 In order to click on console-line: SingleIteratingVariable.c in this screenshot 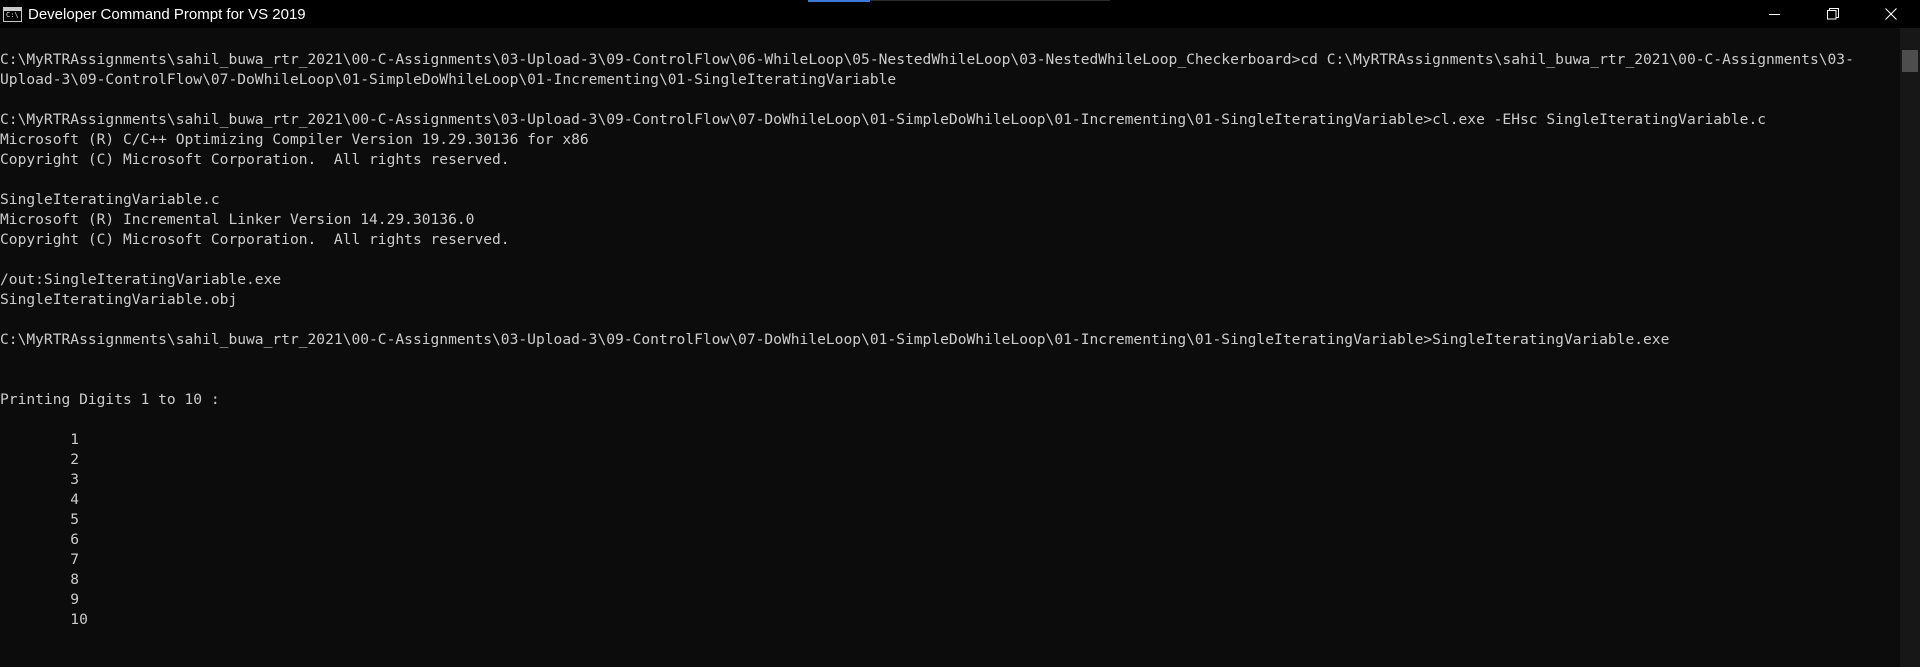, I will do `click(110, 199)`.